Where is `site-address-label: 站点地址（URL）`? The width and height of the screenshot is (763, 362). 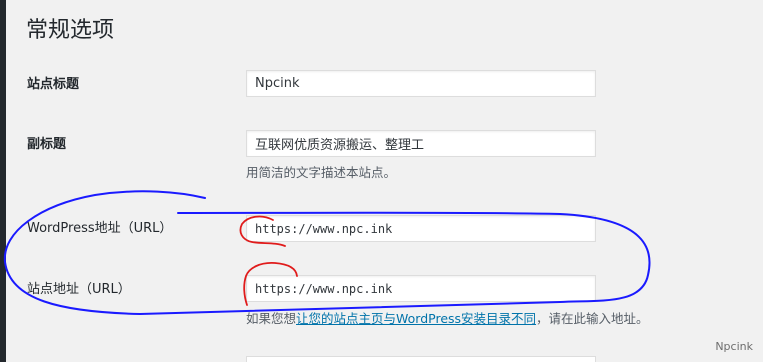 site-address-label: 站点地址（URL） is located at coordinates (79, 289).